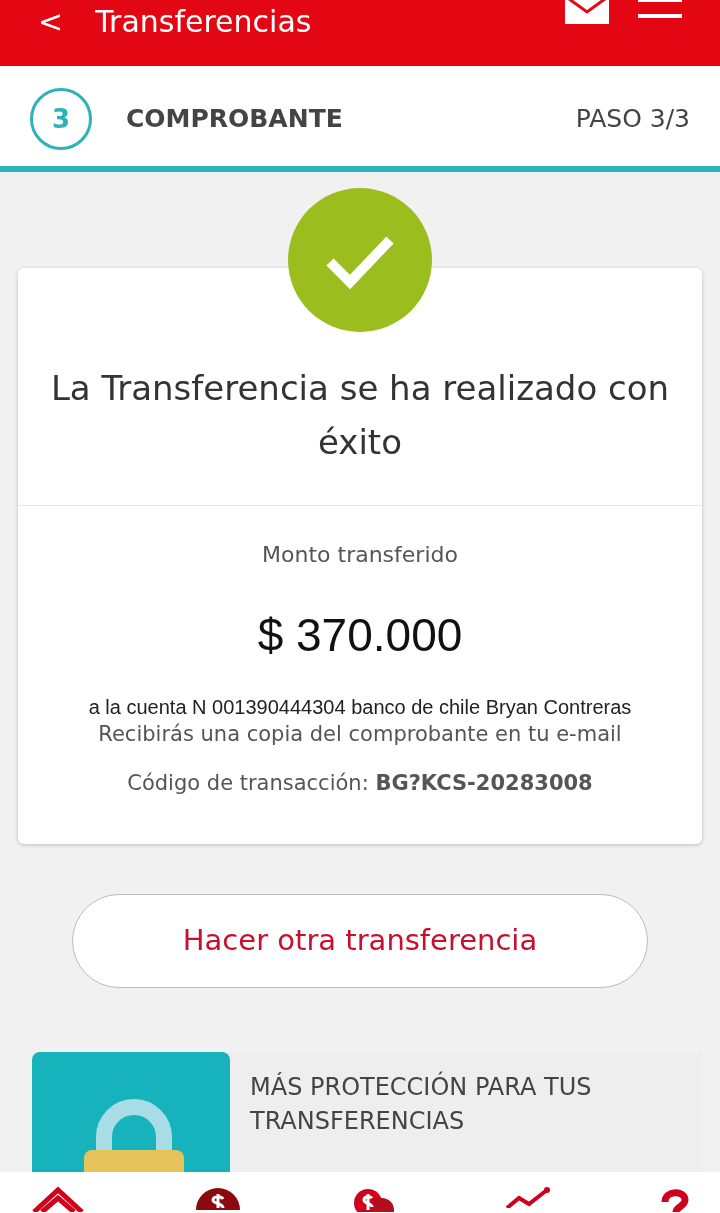 The width and height of the screenshot is (720, 1213). Describe the element at coordinates (58, 1199) in the screenshot. I see `home-icon` at that location.